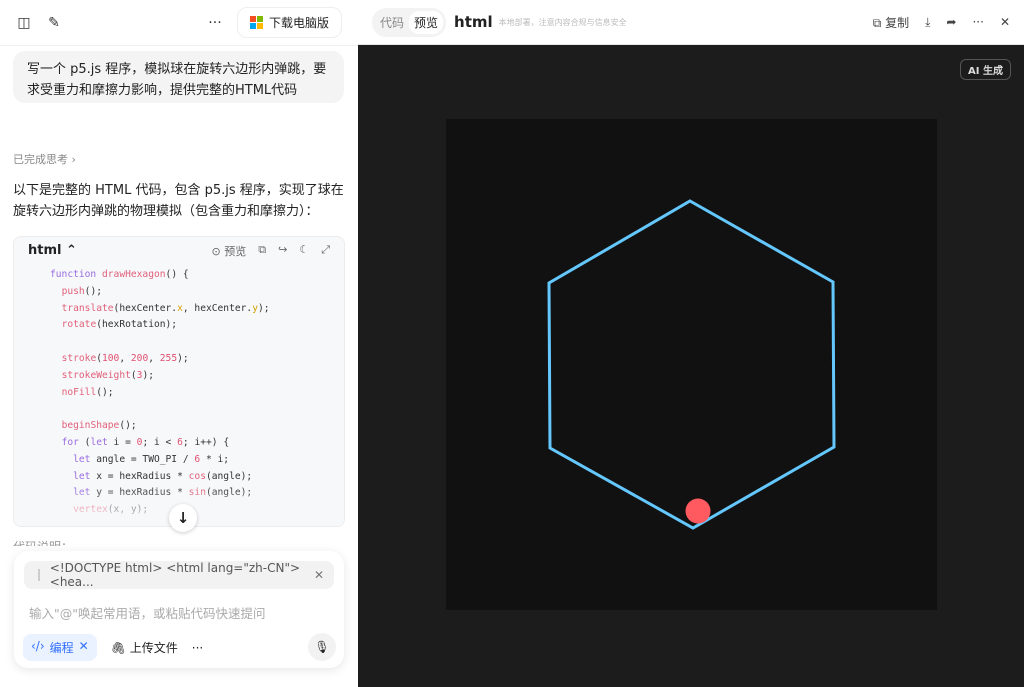 The image size is (1024, 687). I want to click on microphone-icon: 🎙, so click(322, 647).